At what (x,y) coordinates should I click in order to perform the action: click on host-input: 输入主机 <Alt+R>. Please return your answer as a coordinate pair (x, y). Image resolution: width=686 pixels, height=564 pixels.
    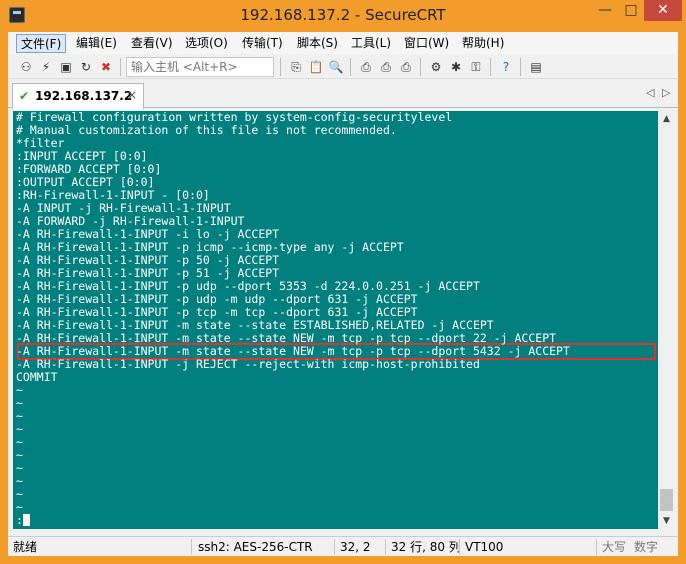
    Looking at the image, I should click on (200, 67).